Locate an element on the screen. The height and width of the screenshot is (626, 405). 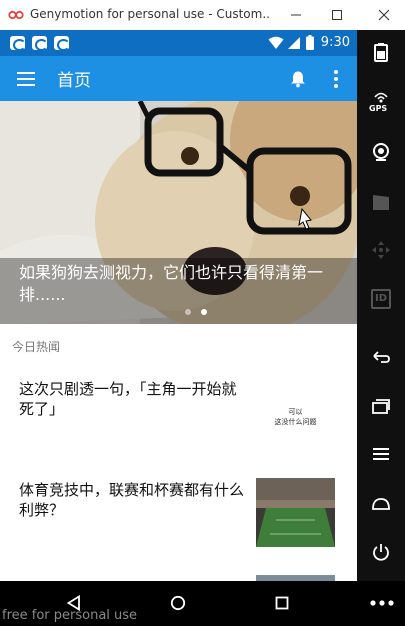
carousel-dot-active is located at coordinates (204, 312).